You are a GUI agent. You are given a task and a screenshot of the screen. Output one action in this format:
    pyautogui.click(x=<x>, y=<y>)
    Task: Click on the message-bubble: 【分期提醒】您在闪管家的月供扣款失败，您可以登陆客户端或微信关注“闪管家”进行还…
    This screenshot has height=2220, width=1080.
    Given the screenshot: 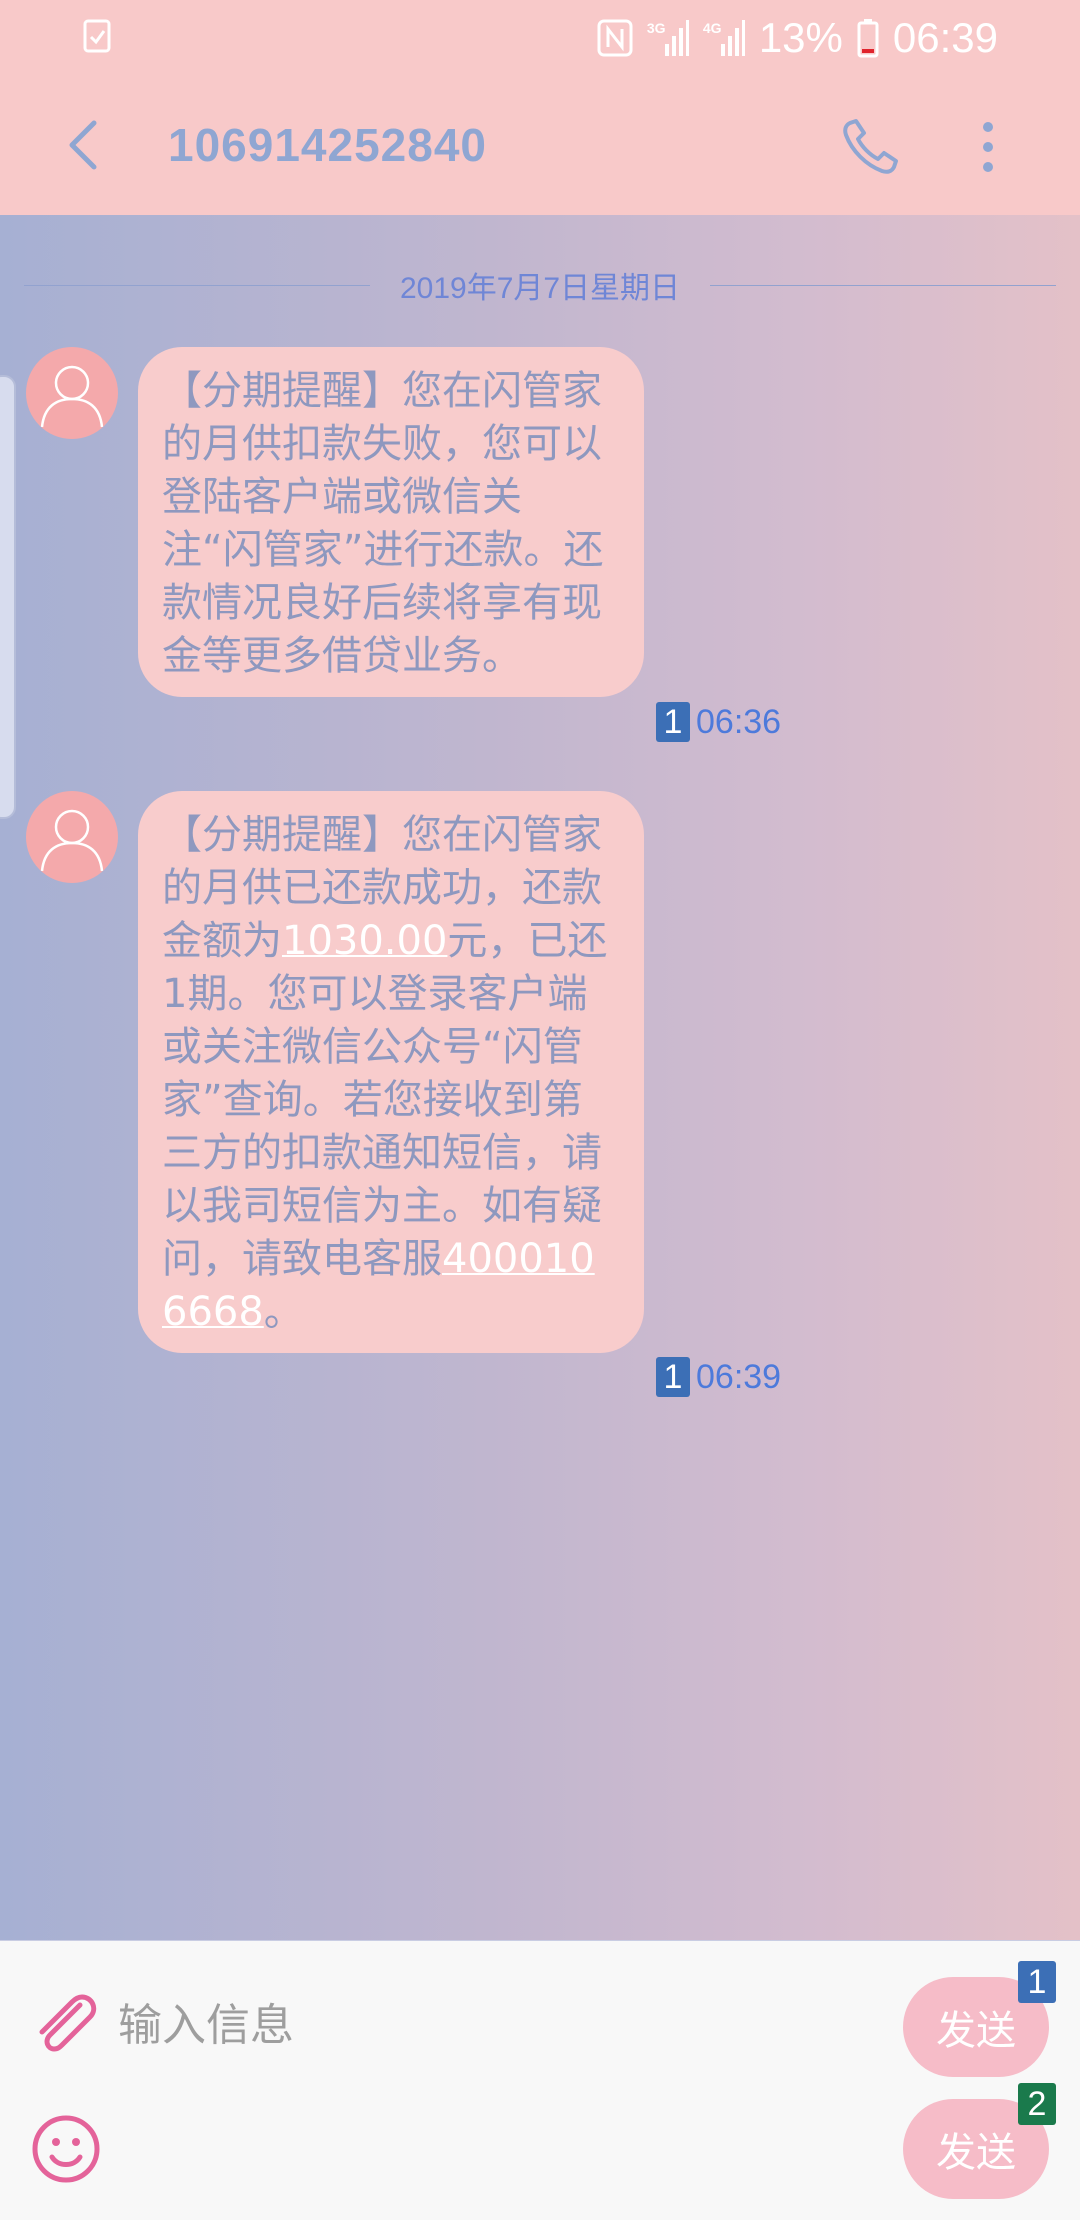 What is the action you would take?
    pyautogui.click(x=391, y=522)
    